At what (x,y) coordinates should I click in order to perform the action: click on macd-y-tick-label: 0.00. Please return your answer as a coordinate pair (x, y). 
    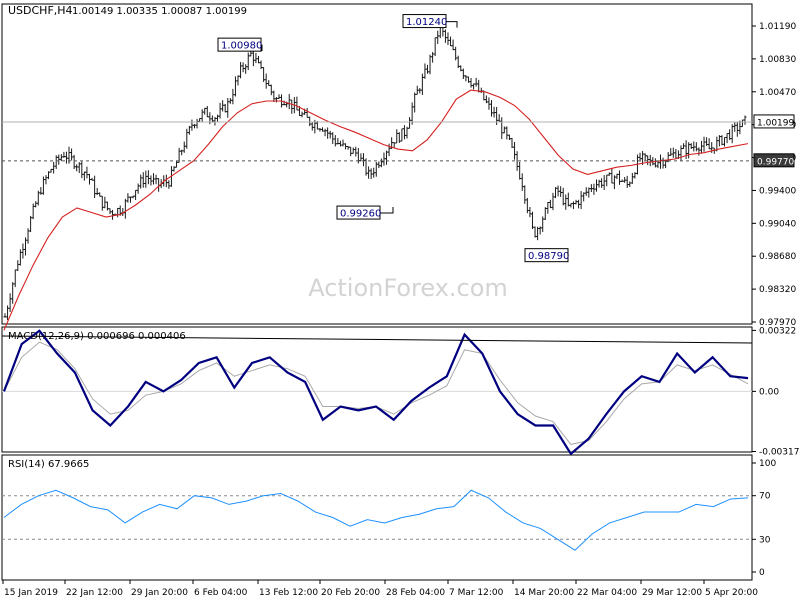
    Looking at the image, I should click on (769, 392).